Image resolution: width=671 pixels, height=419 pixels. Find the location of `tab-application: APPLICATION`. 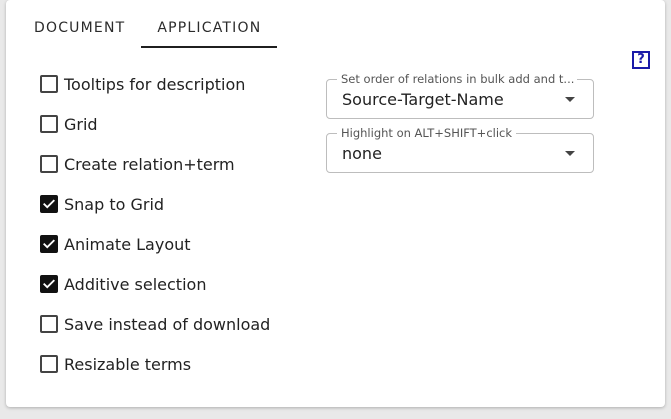

tab-application: APPLICATION is located at coordinates (209, 28).